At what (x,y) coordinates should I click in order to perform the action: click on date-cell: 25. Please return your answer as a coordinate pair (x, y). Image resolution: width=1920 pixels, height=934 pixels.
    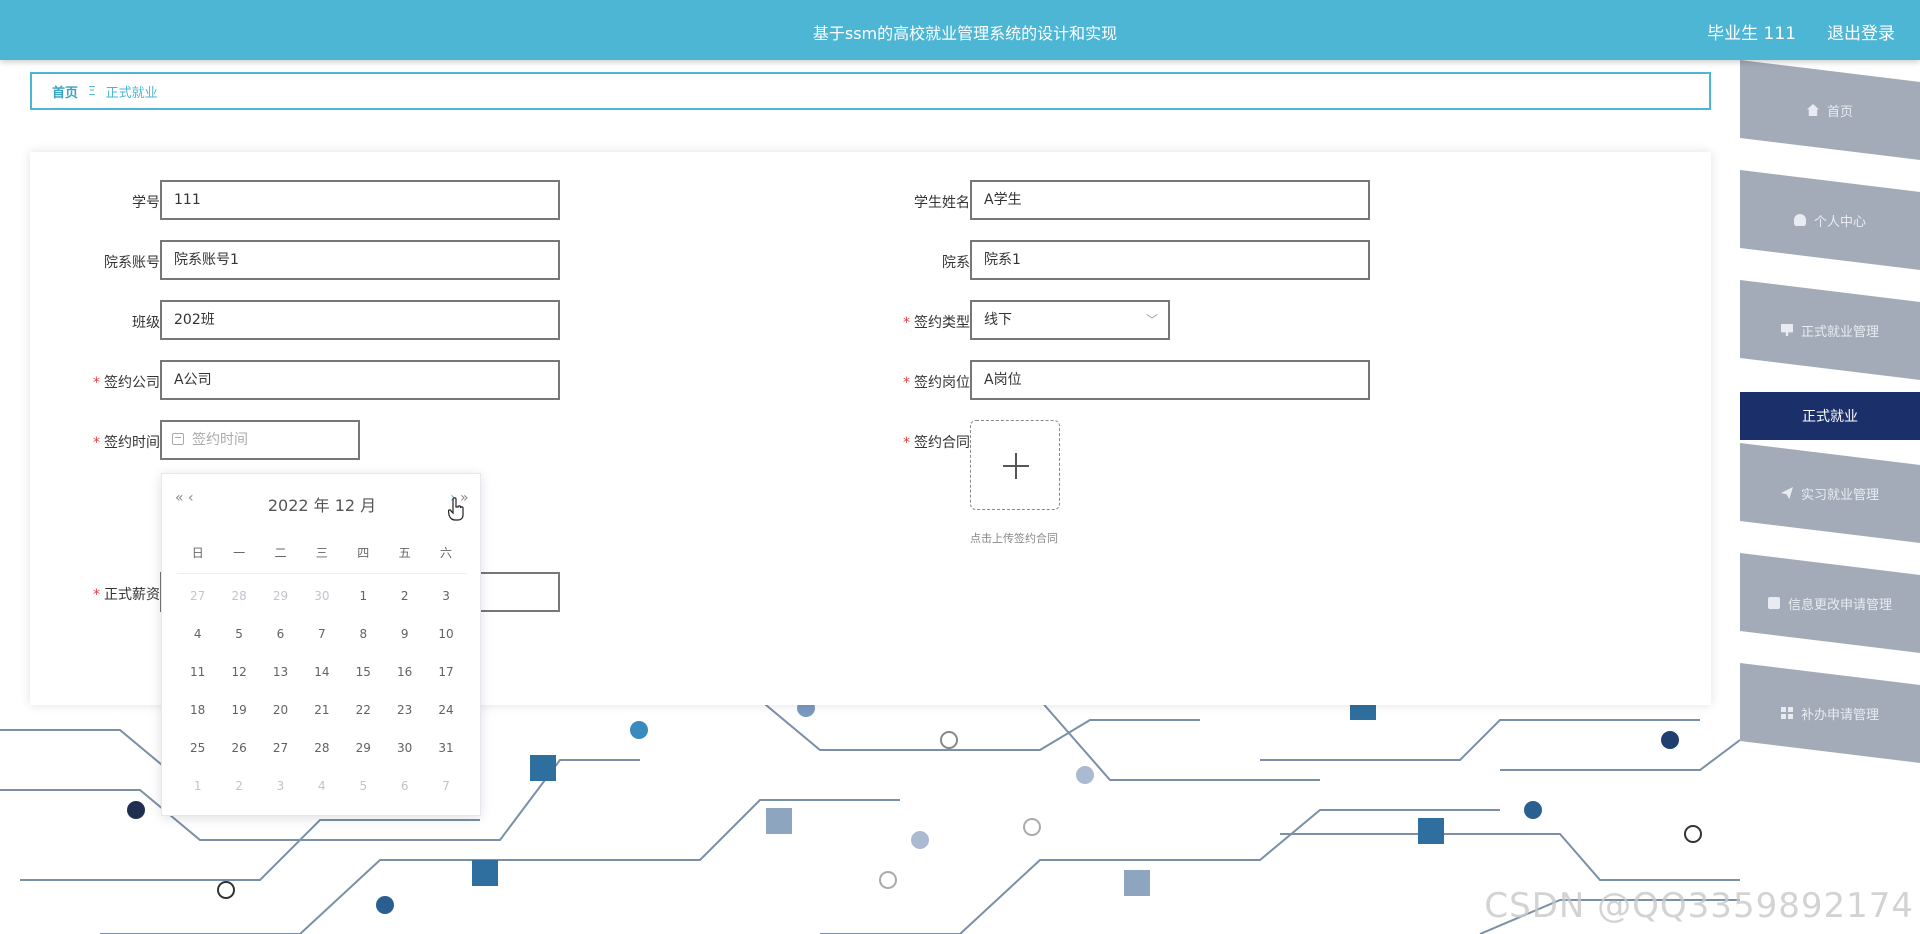
    Looking at the image, I should click on (197, 755).